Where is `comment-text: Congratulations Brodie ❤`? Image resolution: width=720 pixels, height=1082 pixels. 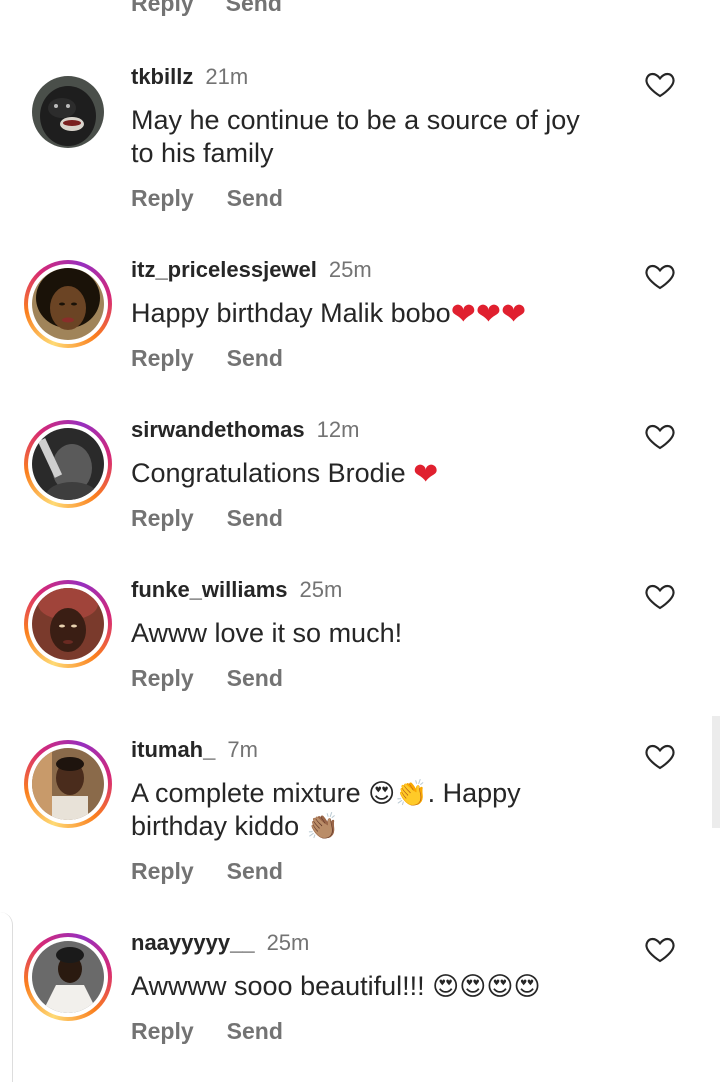
comment-text: Congratulations Brodie ❤ is located at coordinates (381, 473).